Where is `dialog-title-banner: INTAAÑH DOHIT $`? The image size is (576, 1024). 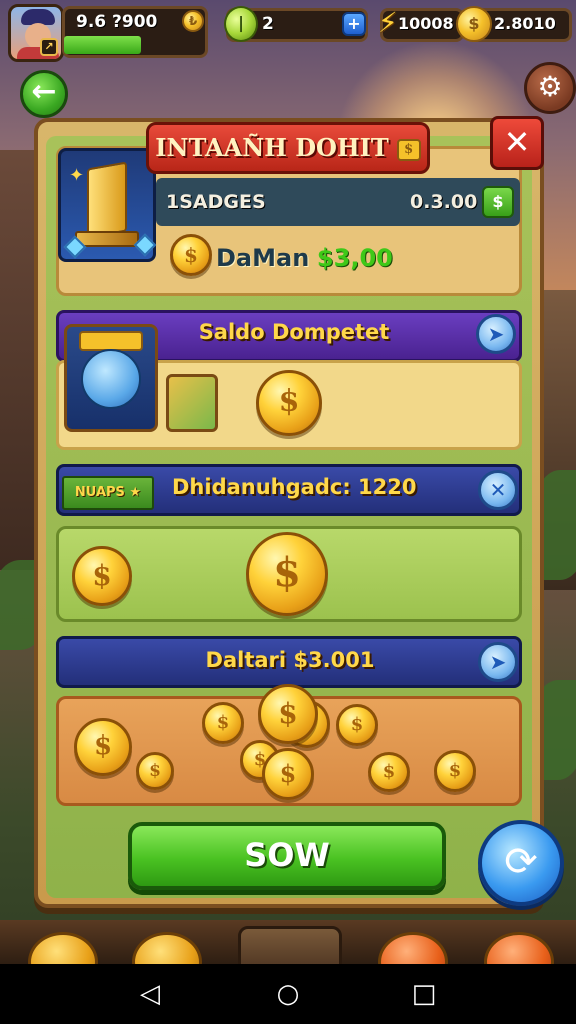
dialog-title-banner: INTAAÑH DOHIT $ is located at coordinates (288, 148).